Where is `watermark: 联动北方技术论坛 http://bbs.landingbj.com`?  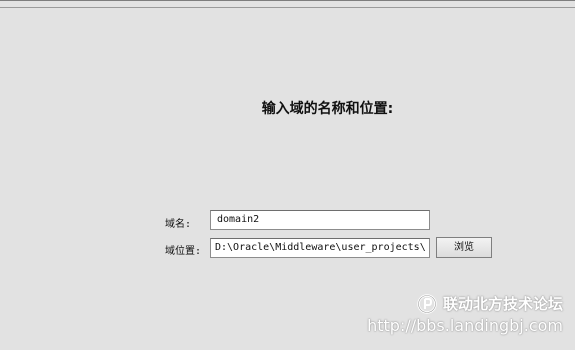
watermark: 联动北方技术论坛 http://bbs.landingbj.com is located at coordinates (465, 314).